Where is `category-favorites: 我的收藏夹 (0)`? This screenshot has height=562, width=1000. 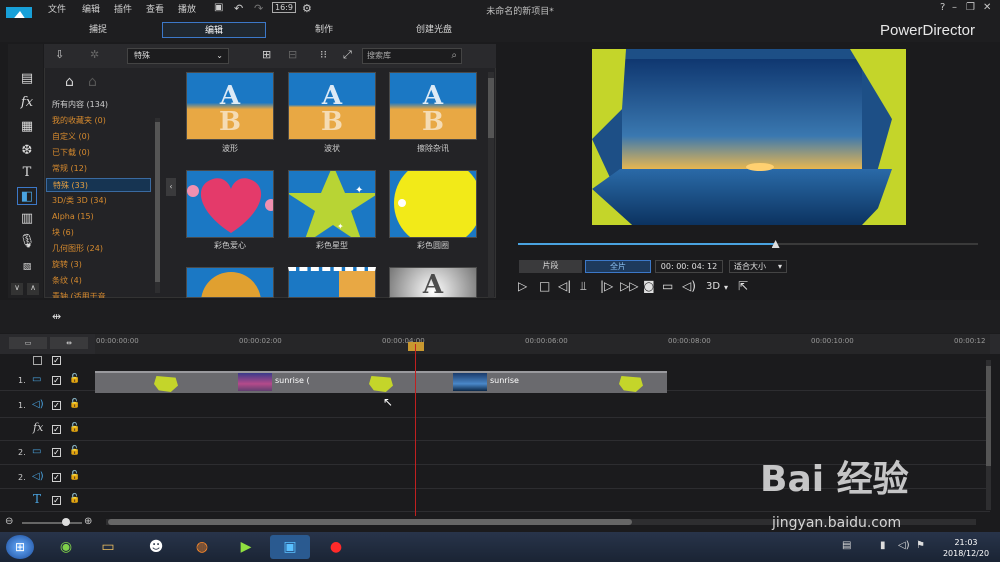
category-favorites: 我的收藏夹 (0) is located at coordinates (79, 121).